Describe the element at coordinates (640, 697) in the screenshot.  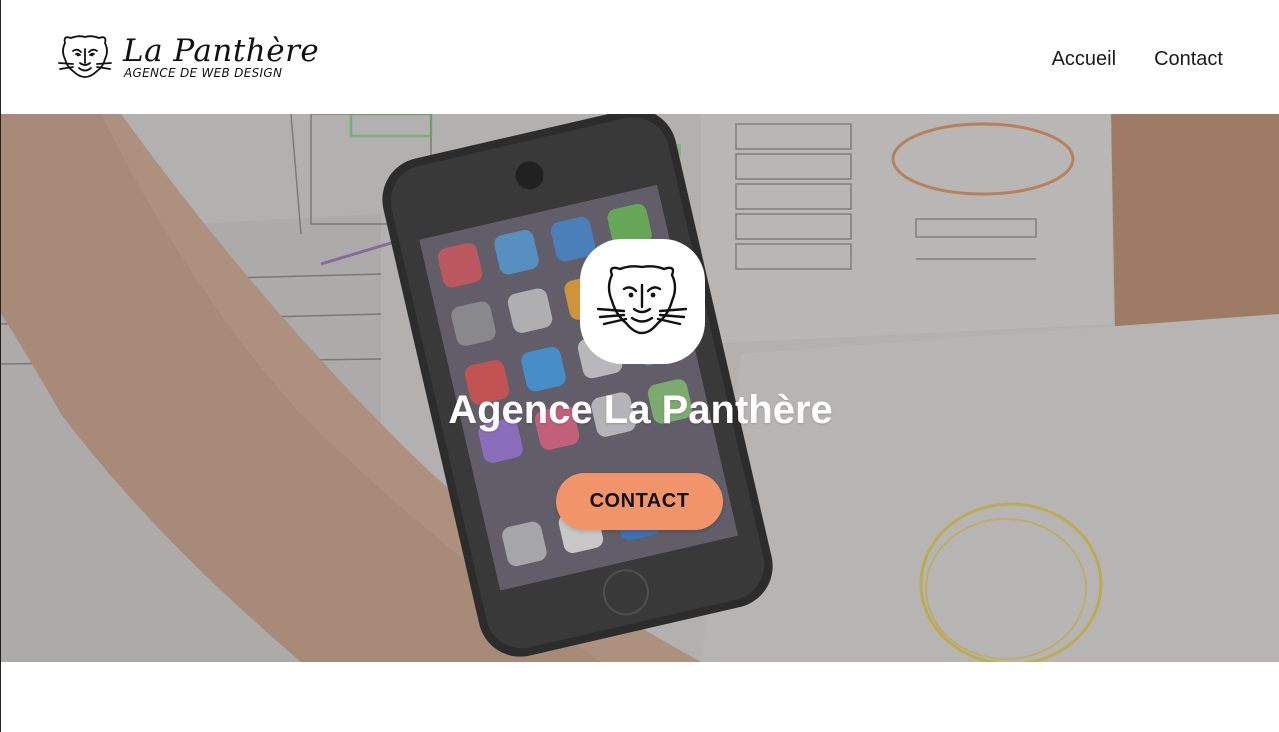
I see `page-below-hero` at that location.